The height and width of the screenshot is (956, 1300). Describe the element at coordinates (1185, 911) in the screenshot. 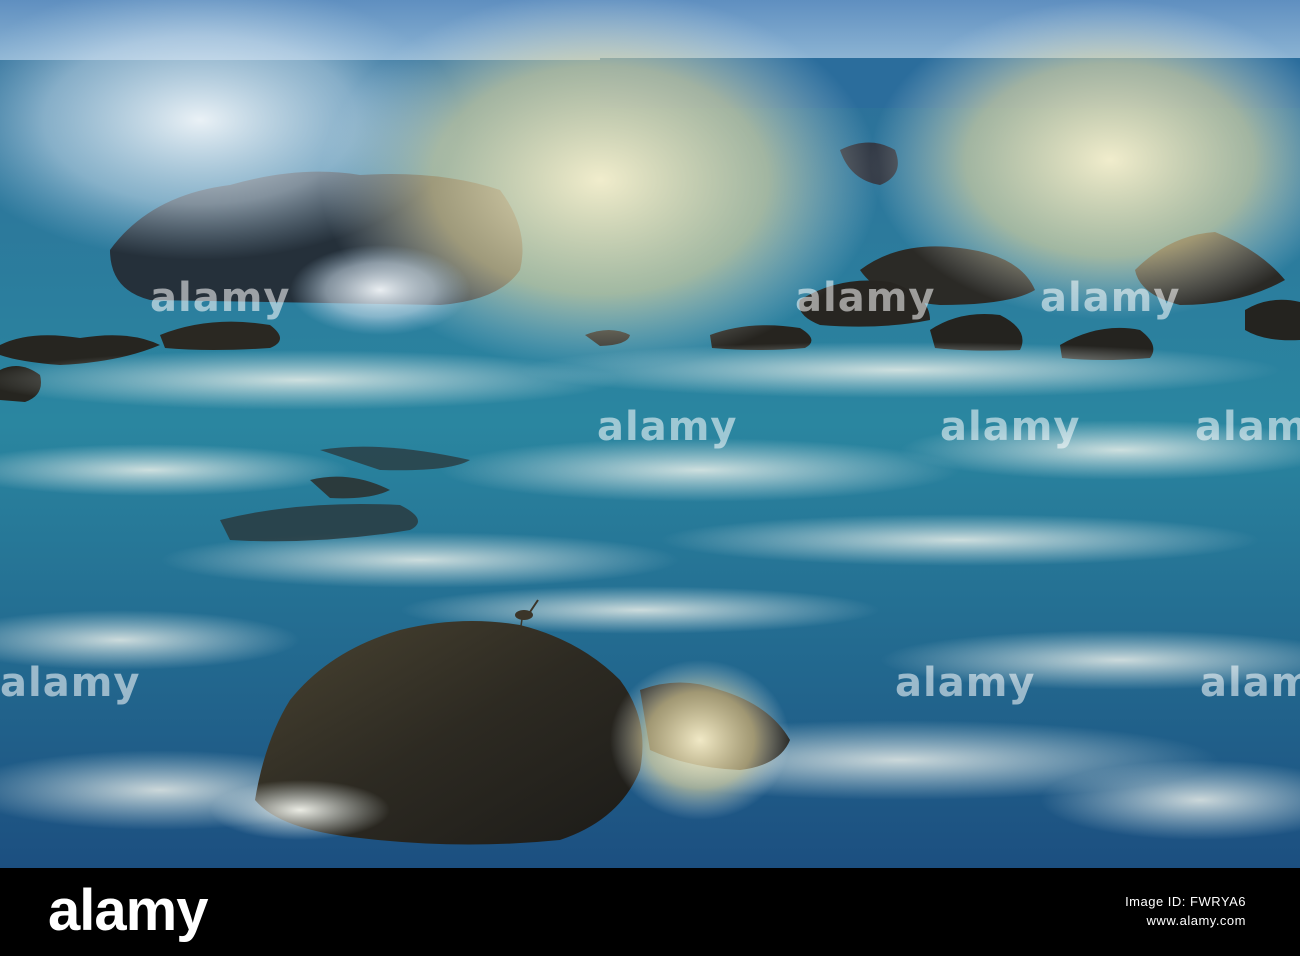

I see `image-meta: Image ID: FWRYA6 www.alamy.com` at that location.